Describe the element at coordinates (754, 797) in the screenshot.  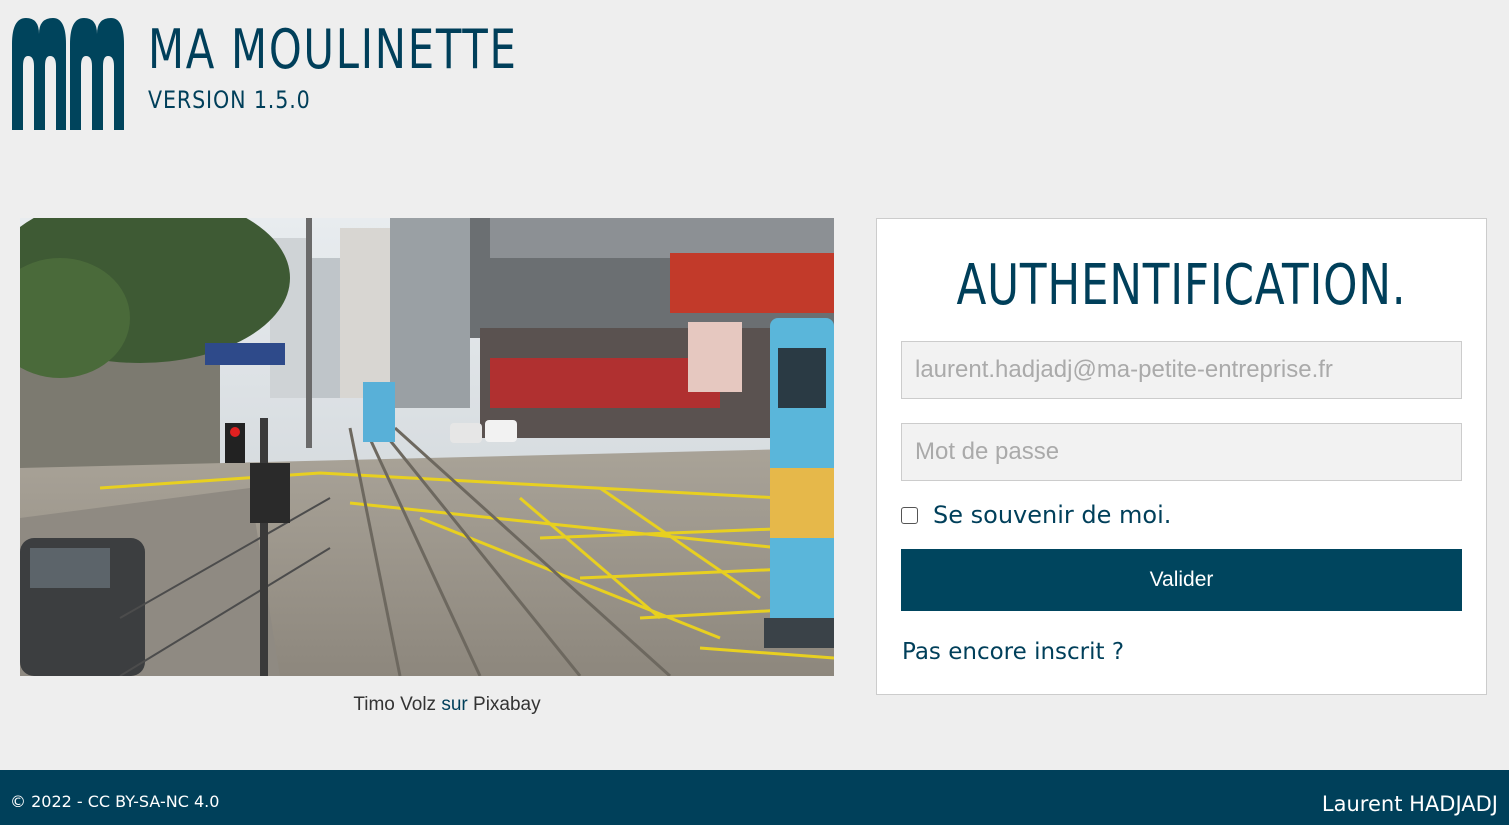
I see `footer: © 2022 - CC BY-SA-NC 4.0 Laurent HADJADJ` at that location.